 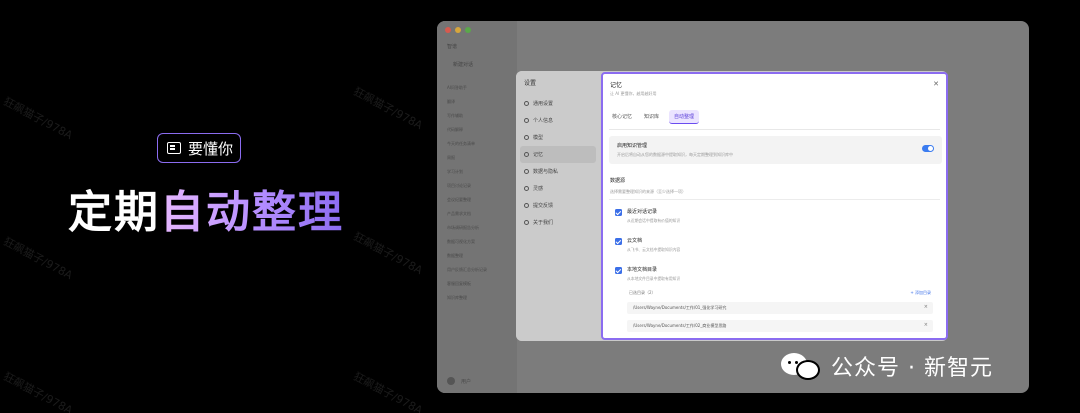 I want to click on nav-item-feedback: 提交反馈, so click(x=558, y=205).